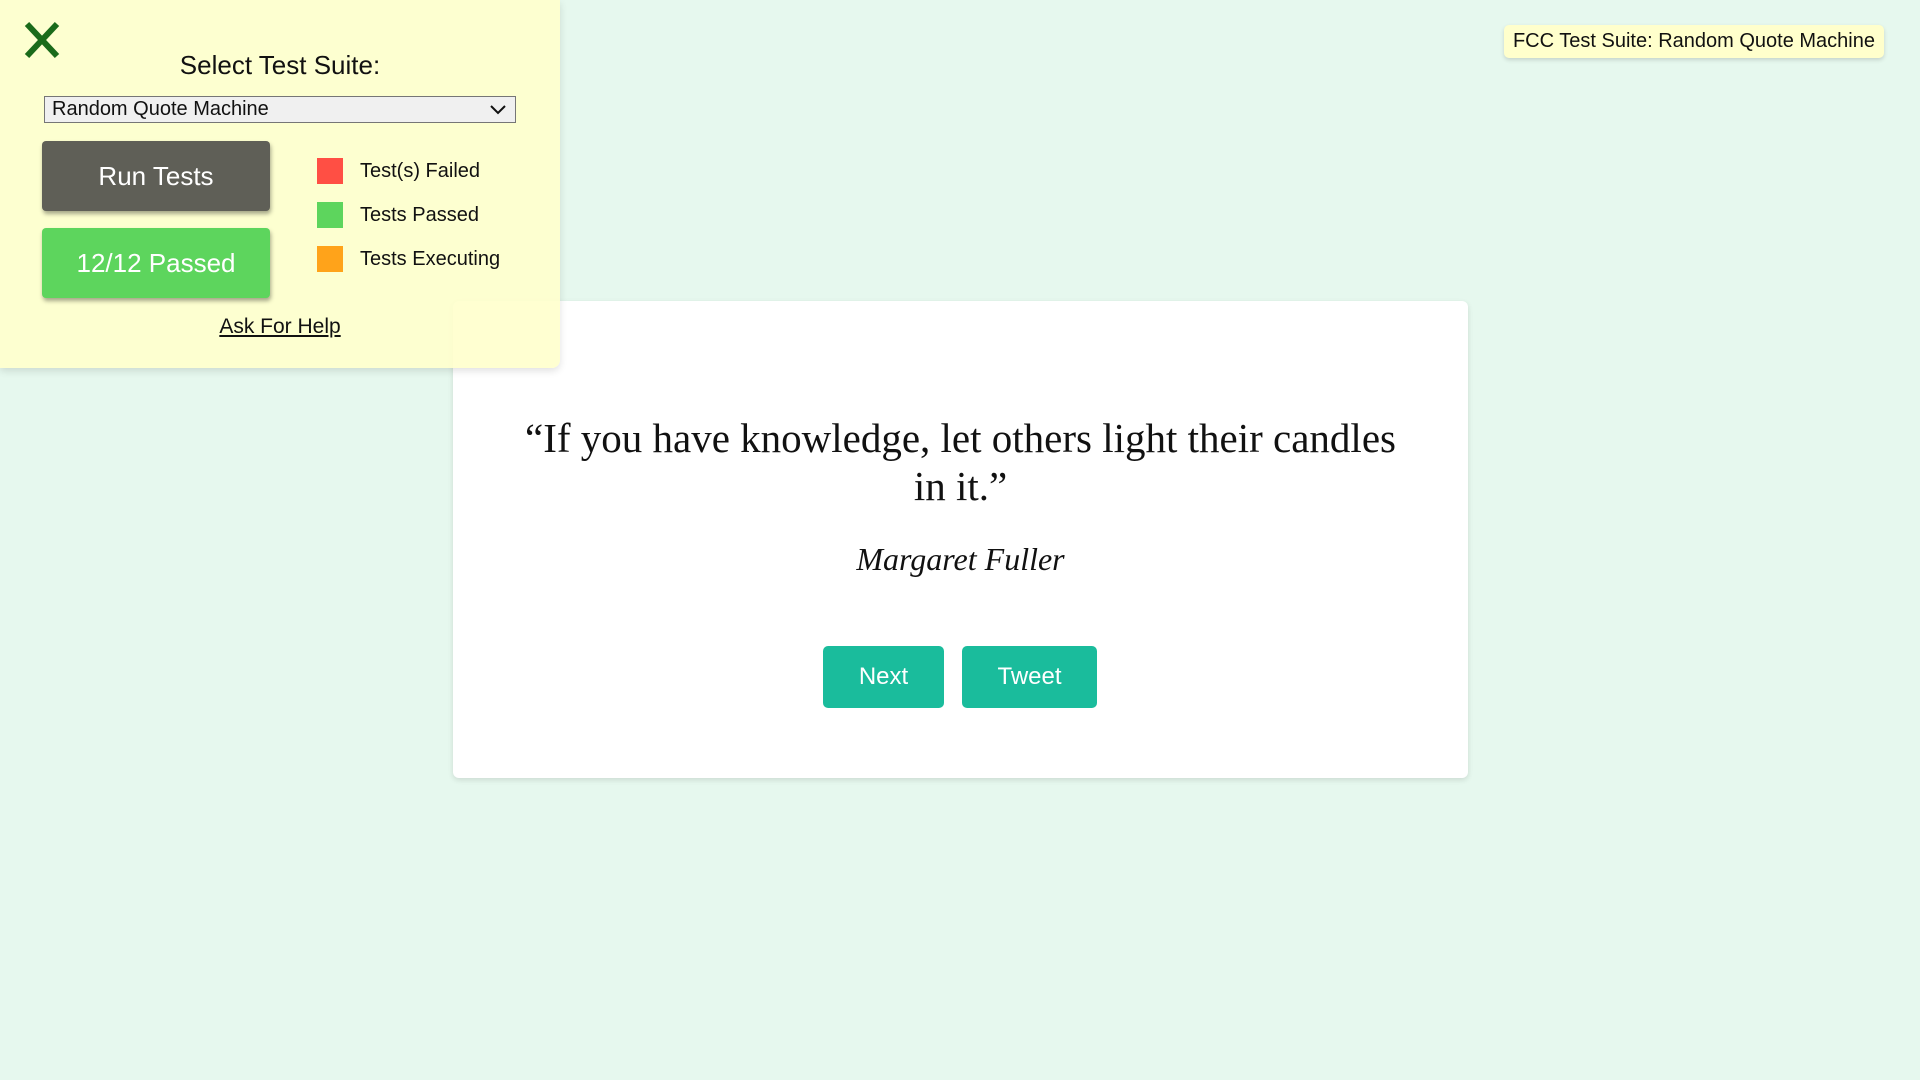 This screenshot has width=1920, height=1080. What do you see at coordinates (330, 259) in the screenshot?
I see `executing-swatch` at bounding box center [330, 259].